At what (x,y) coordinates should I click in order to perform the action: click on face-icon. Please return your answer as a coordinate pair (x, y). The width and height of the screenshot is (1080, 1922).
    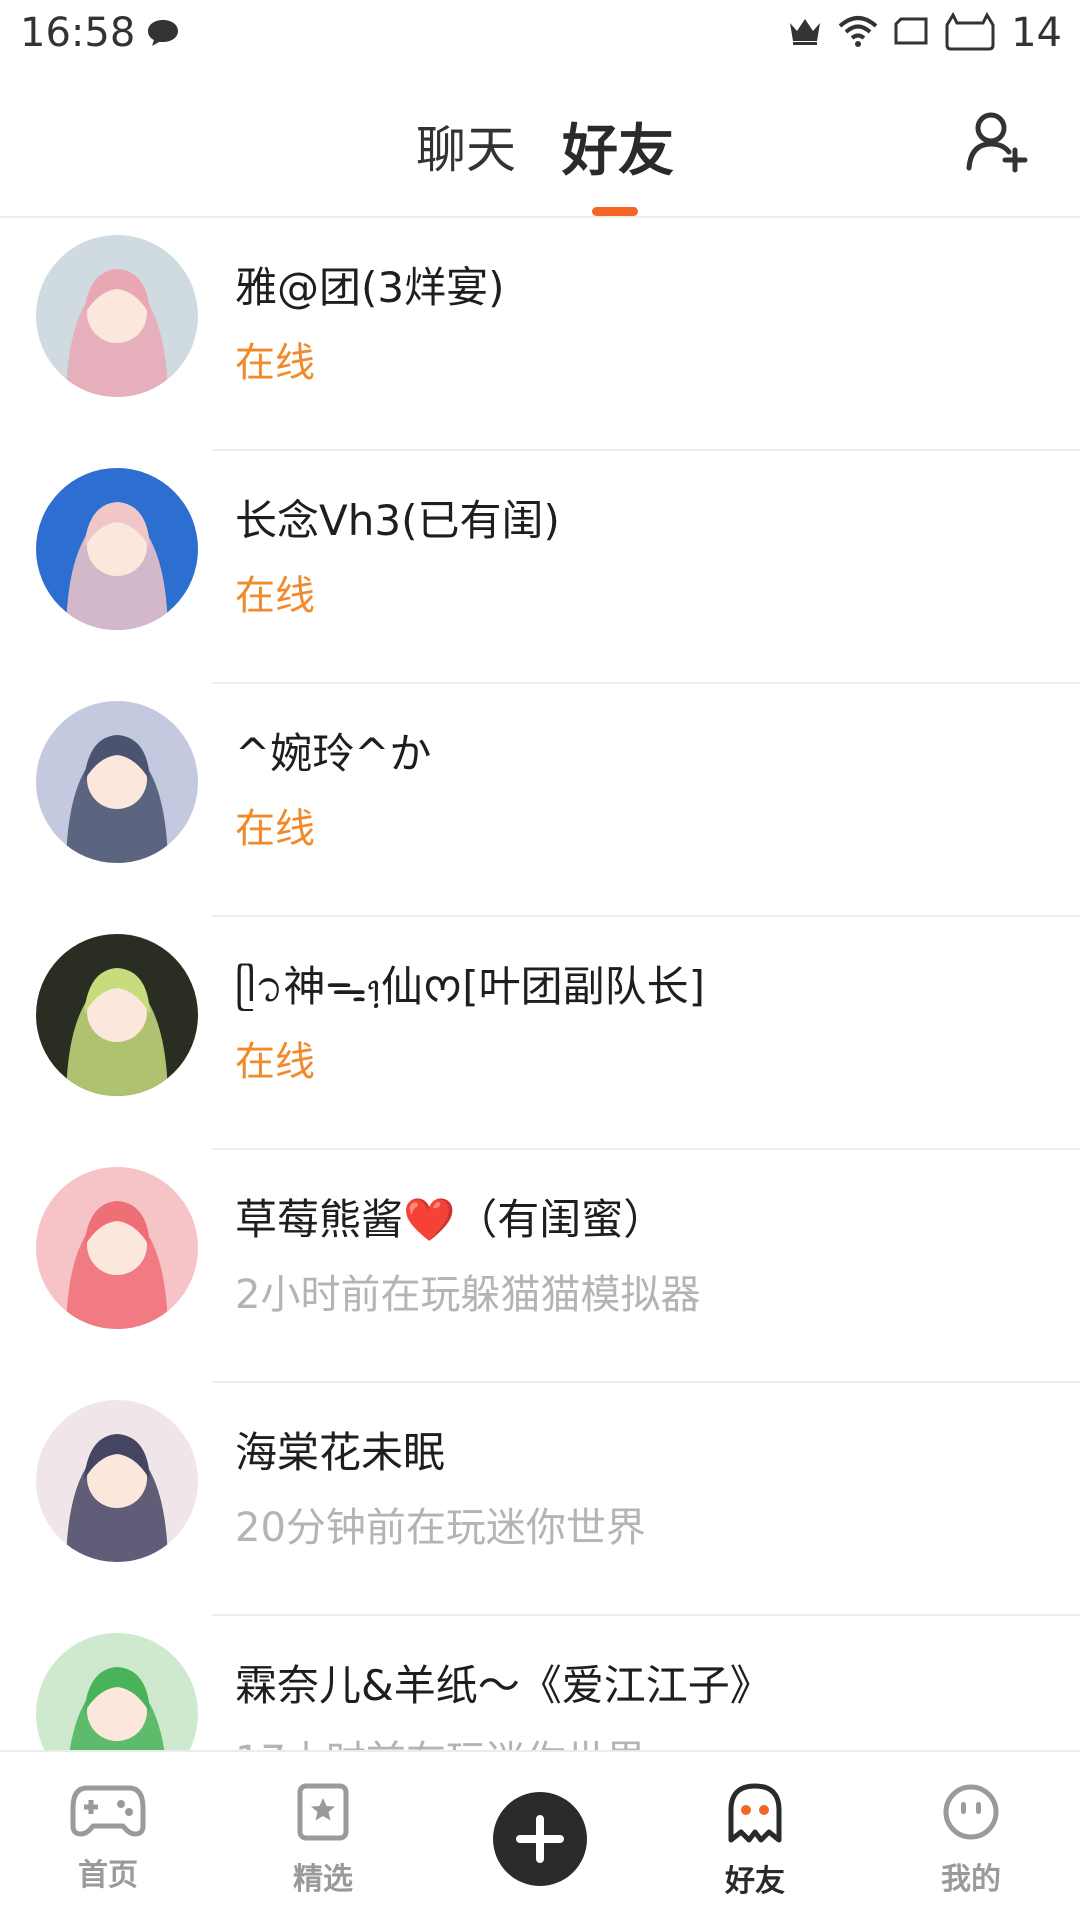
    Looking at the image, I should click on (971, 1815).